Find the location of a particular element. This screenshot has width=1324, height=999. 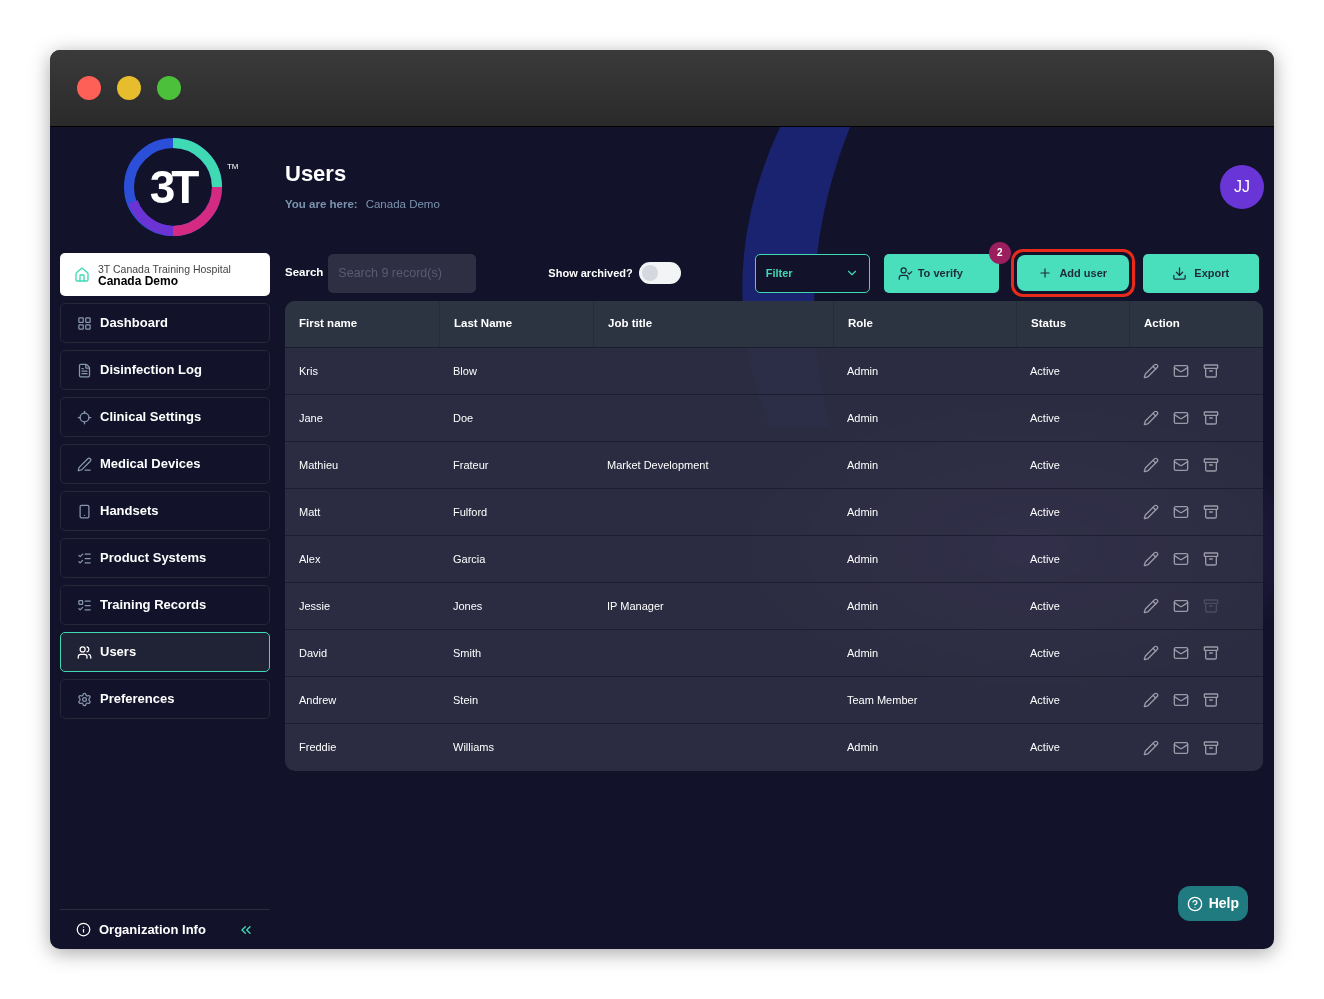

column-header: First name is located at coordinates (328, 324).